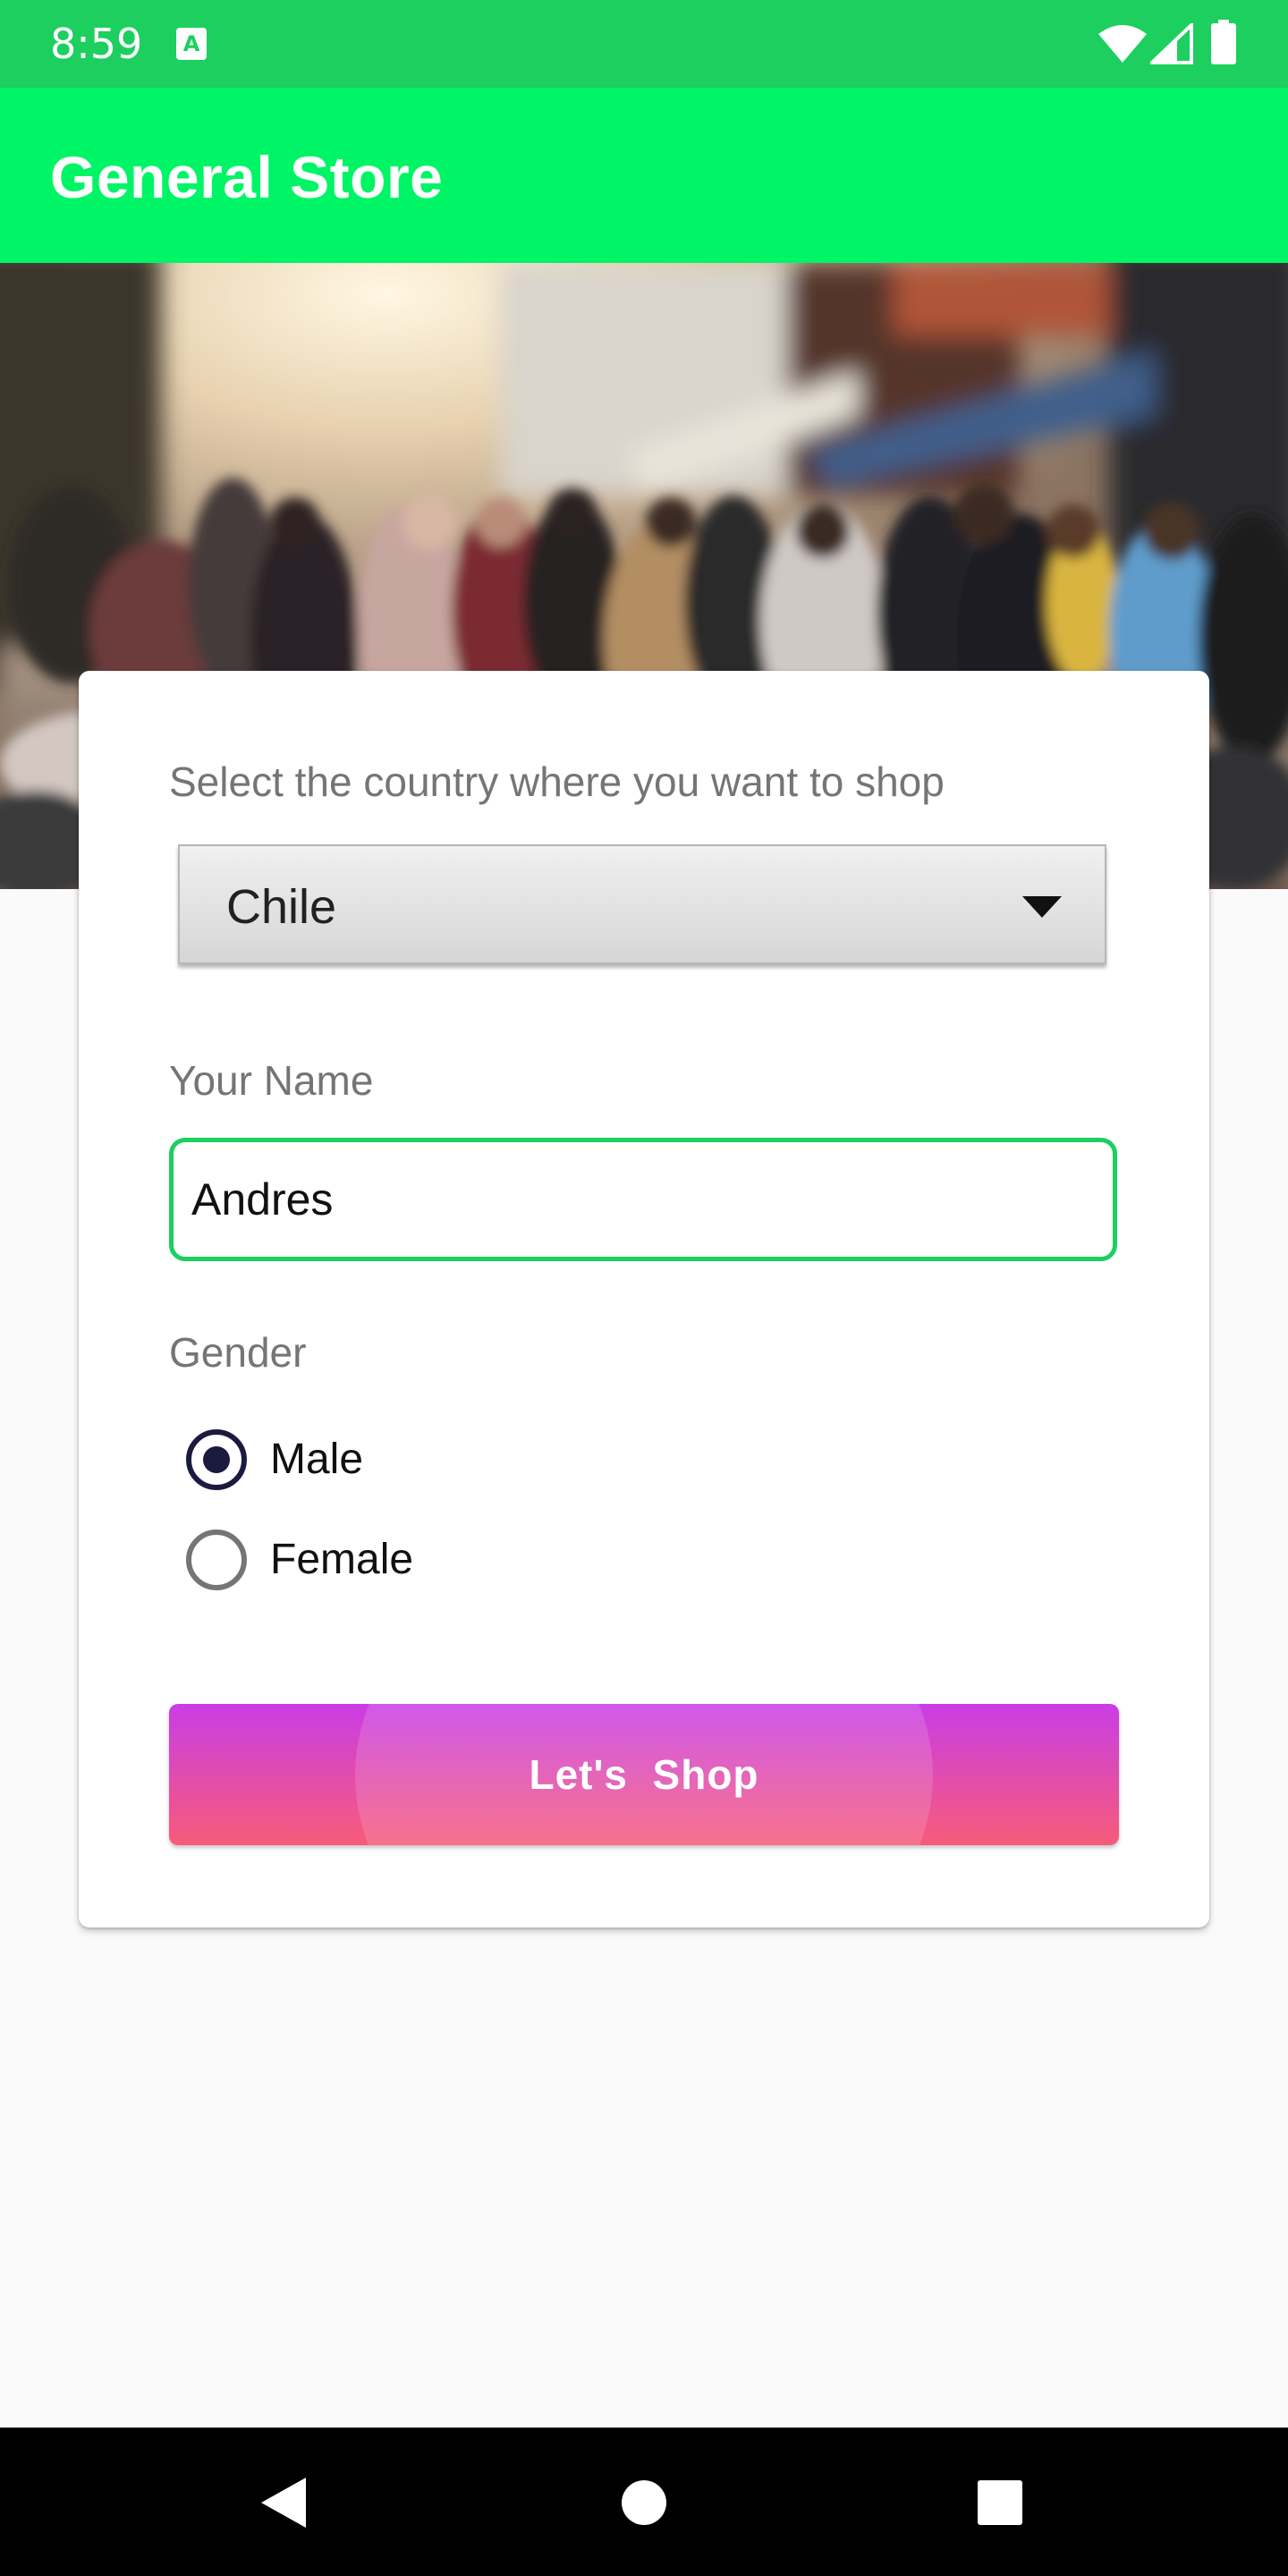 This screenshot has height=2576, width=1288. What do you see at coordinates (281, 907) in the screenshot?
I see `country-selected-value: Chile` at bounding box center [281, 907].